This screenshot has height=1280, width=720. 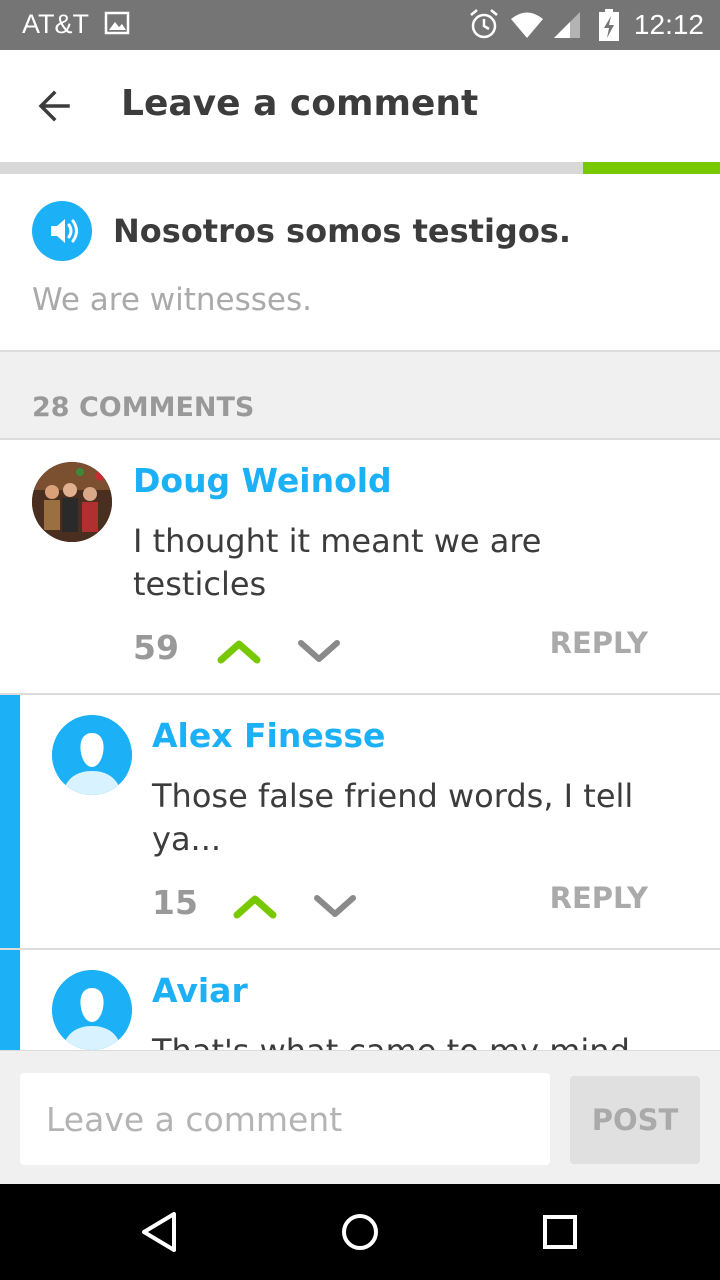 I want to click on nav-recents-icon, so click(x=560, y=1232).